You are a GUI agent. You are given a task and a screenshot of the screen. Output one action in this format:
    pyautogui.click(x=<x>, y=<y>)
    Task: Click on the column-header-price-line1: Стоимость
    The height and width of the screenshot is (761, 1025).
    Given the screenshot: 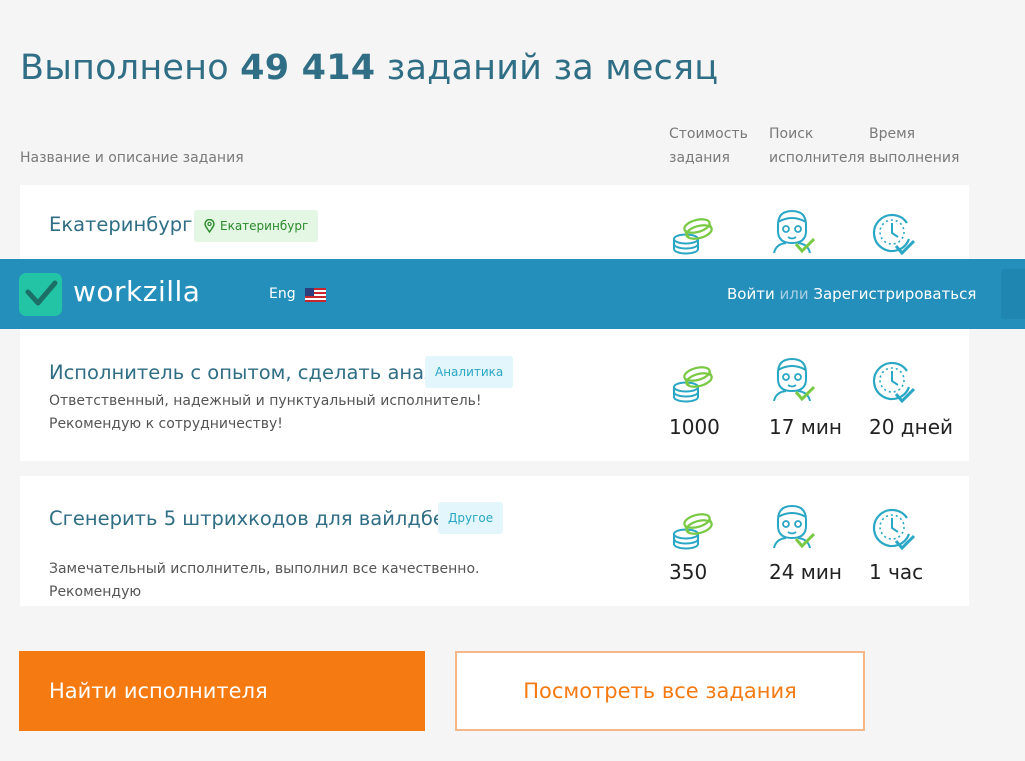 What is the action you would take?
    pyautogui.click(x=708, y=134)
    